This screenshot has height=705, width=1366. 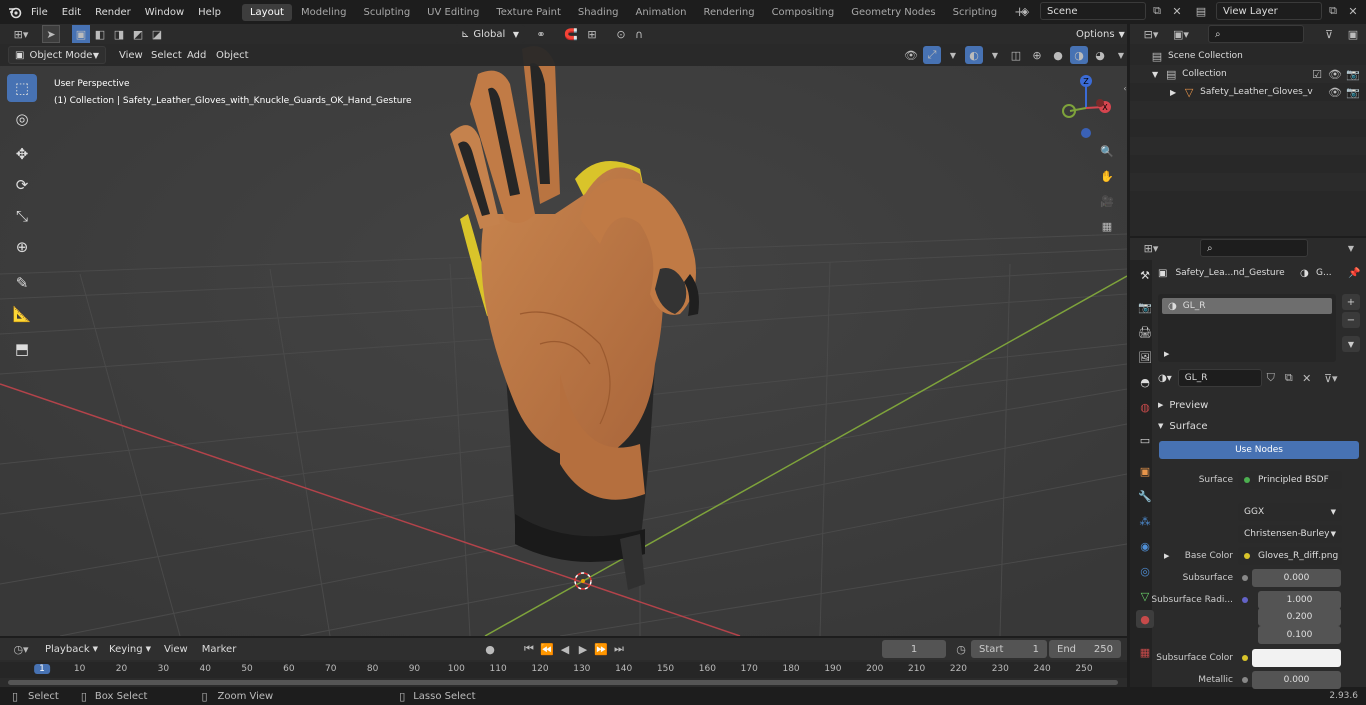 I want to click on snap-icon: 🧲, so click(x=571, y=34).